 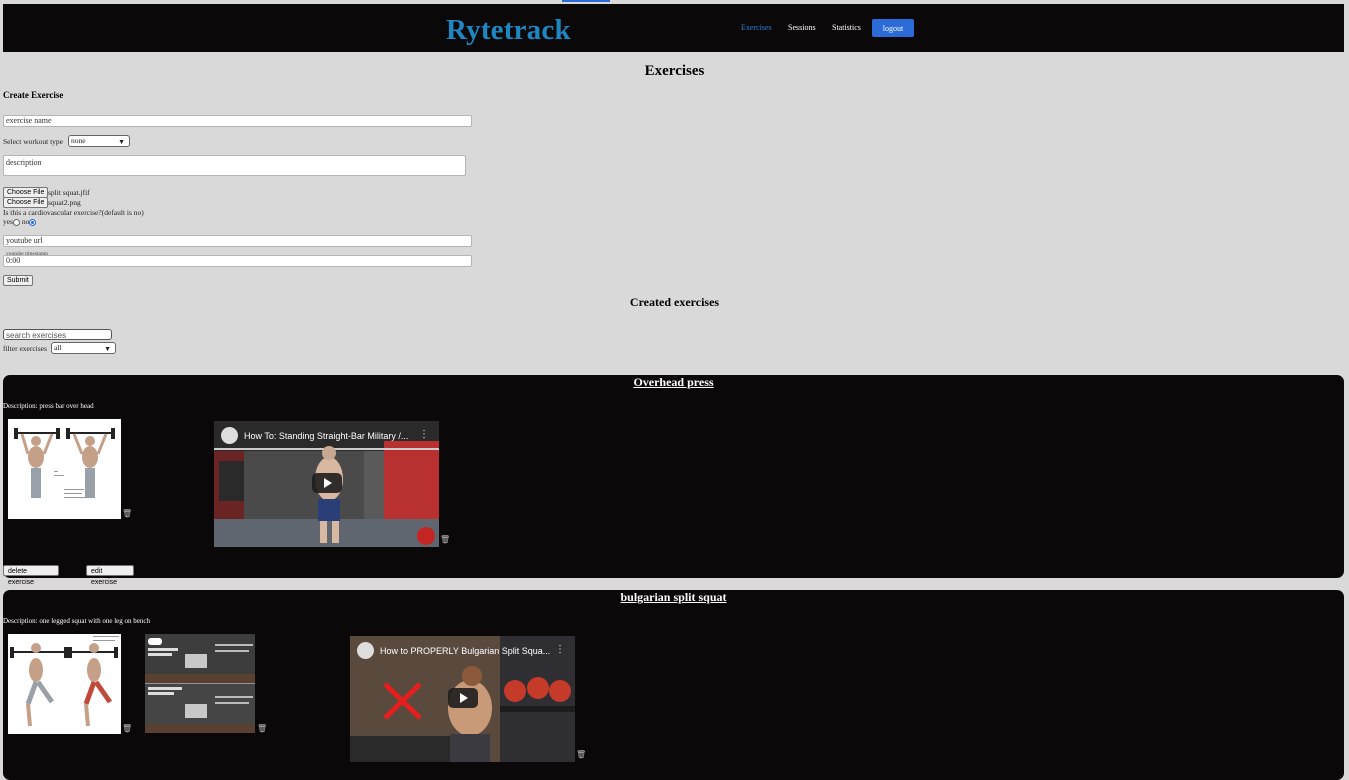 What do you see at coordinates (756, 27) in the screenshot?
I see `nav-exercises-link: Exercises` at bounding box center [756, 27].